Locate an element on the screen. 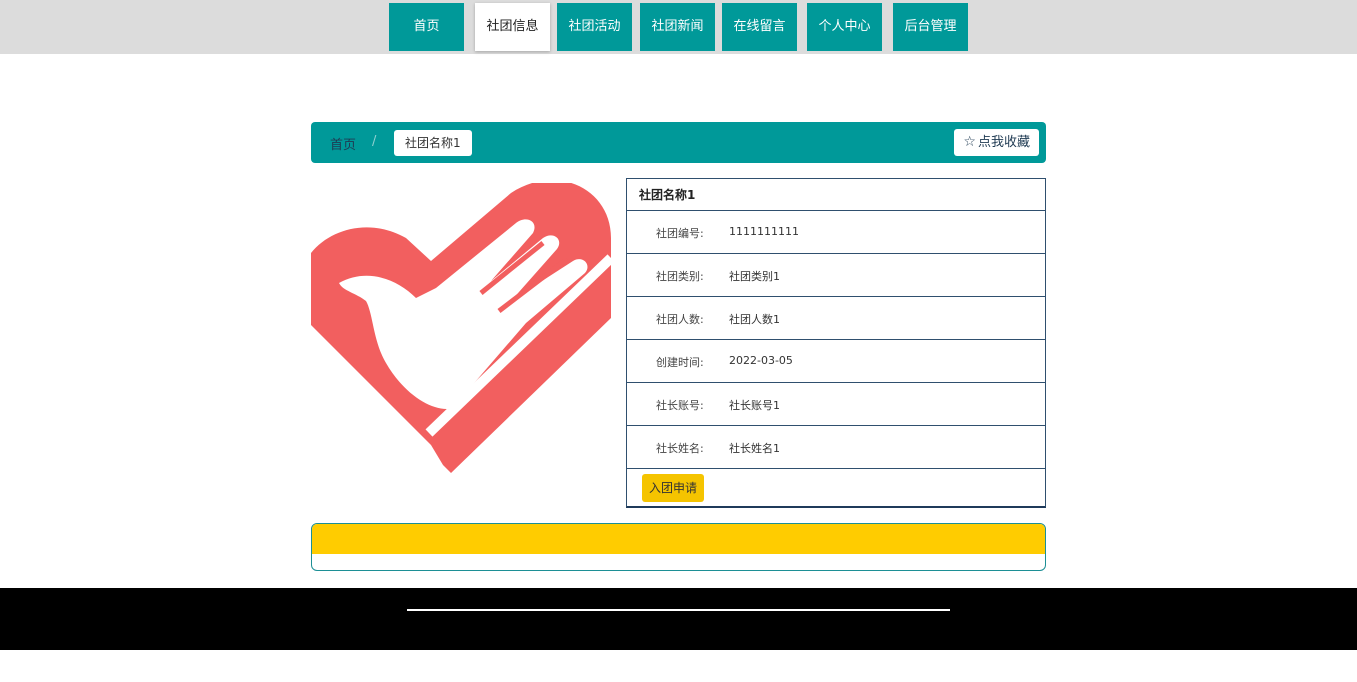 This screenshot has width=1357, height=682. nav-club-activities: 社团活动 is located at coordinates (594, 27).